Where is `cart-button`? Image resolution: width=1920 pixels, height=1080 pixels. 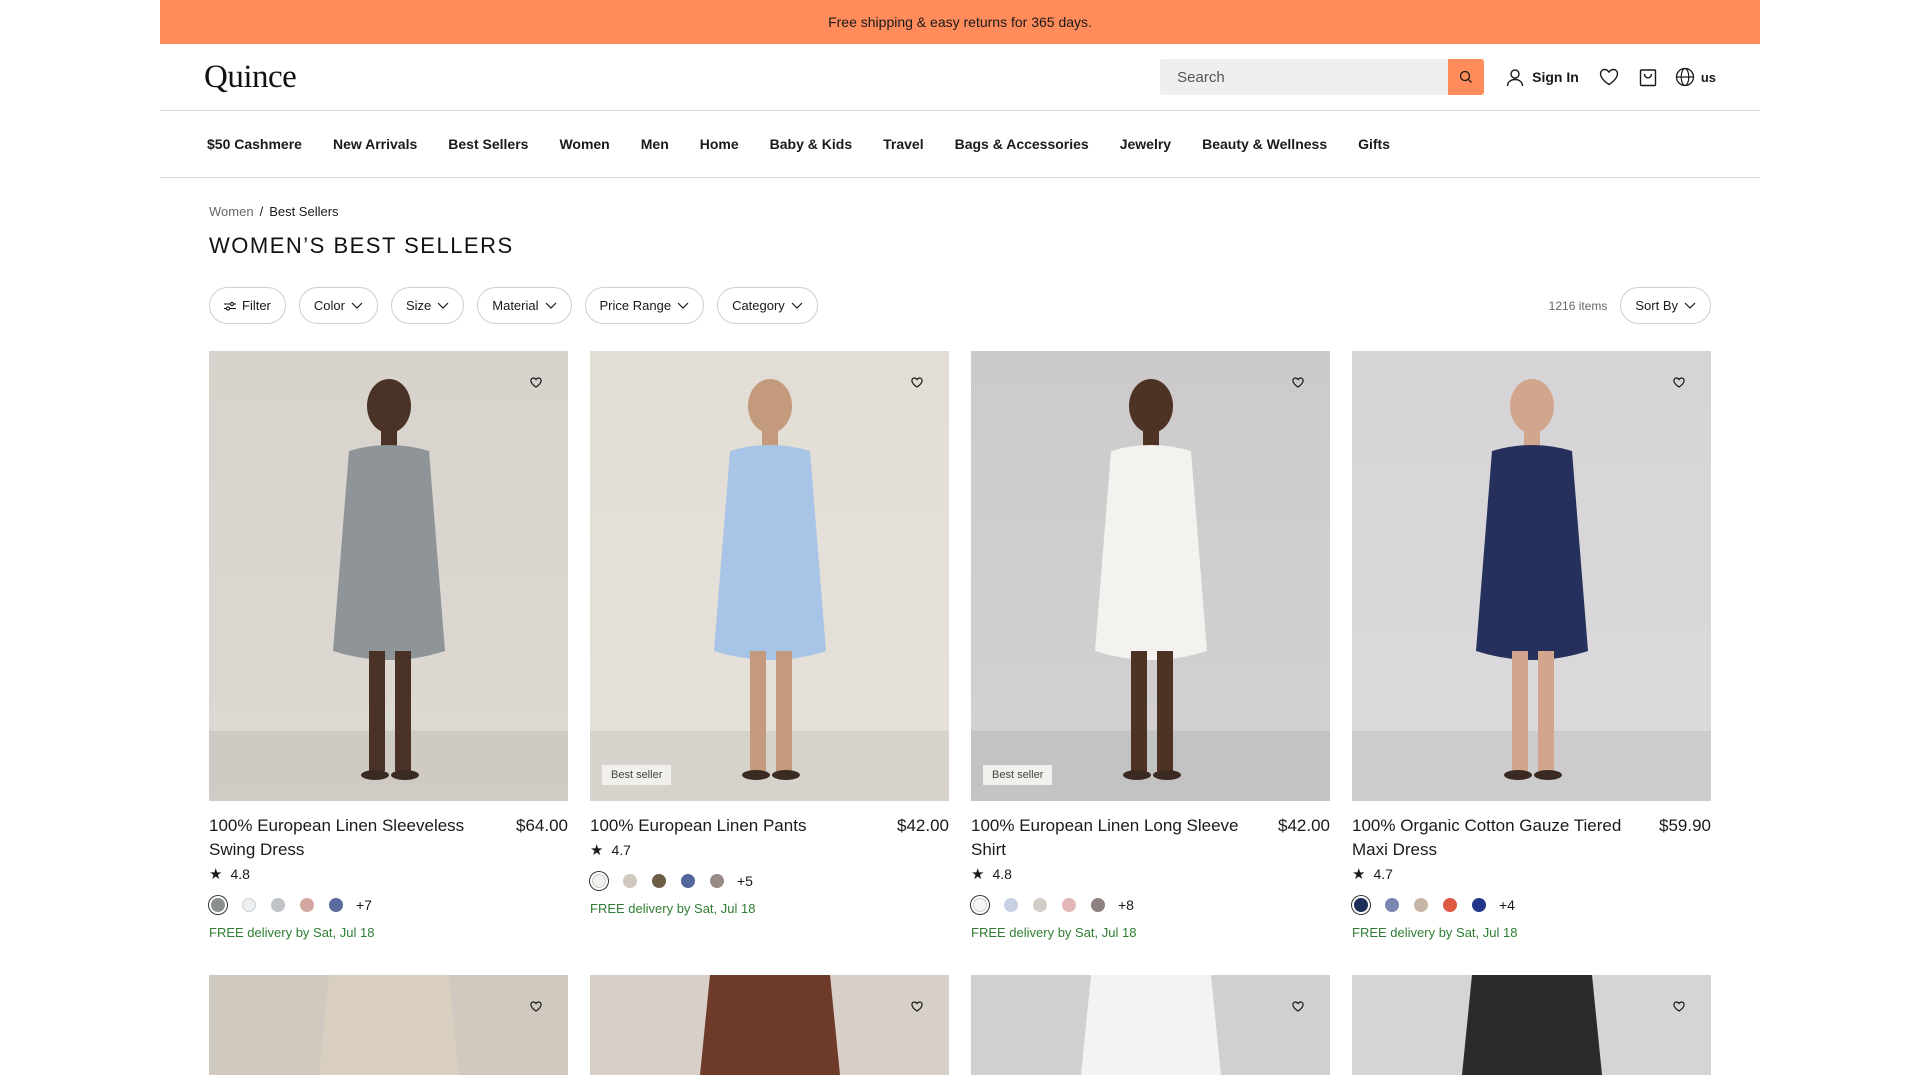
cart-button is located at coordinates (1648, 77).